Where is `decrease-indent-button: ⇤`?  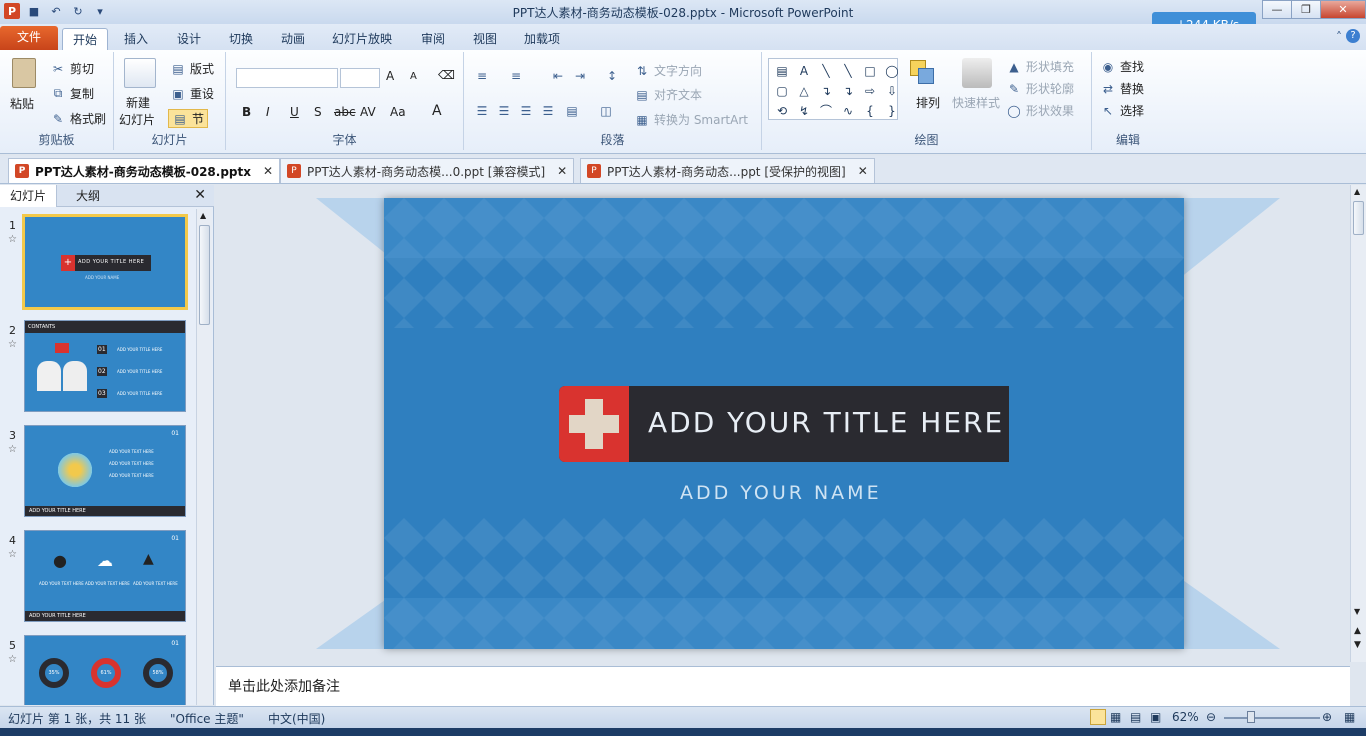
decrease-indent-button: ⇤ is located at coordinates (558, 76).